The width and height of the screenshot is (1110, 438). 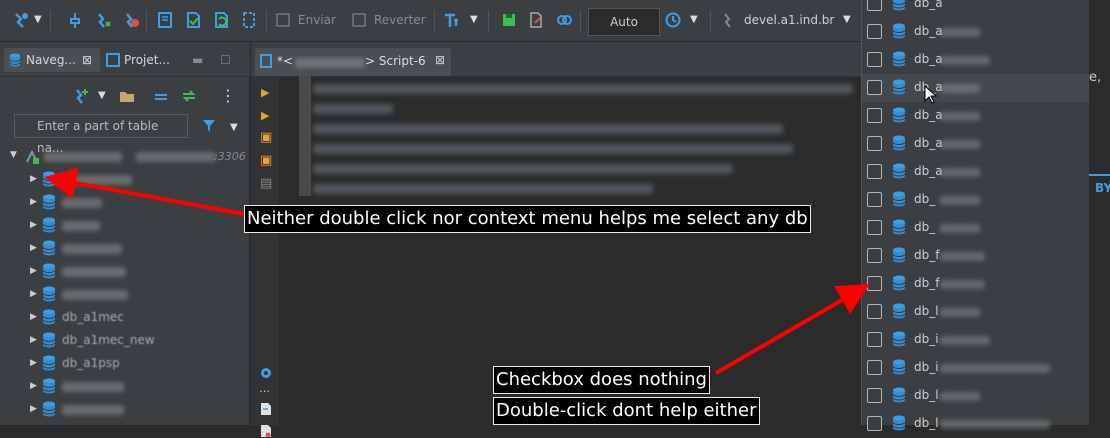 I want to click on sql-editor-icon, so click(x=165, y=20).